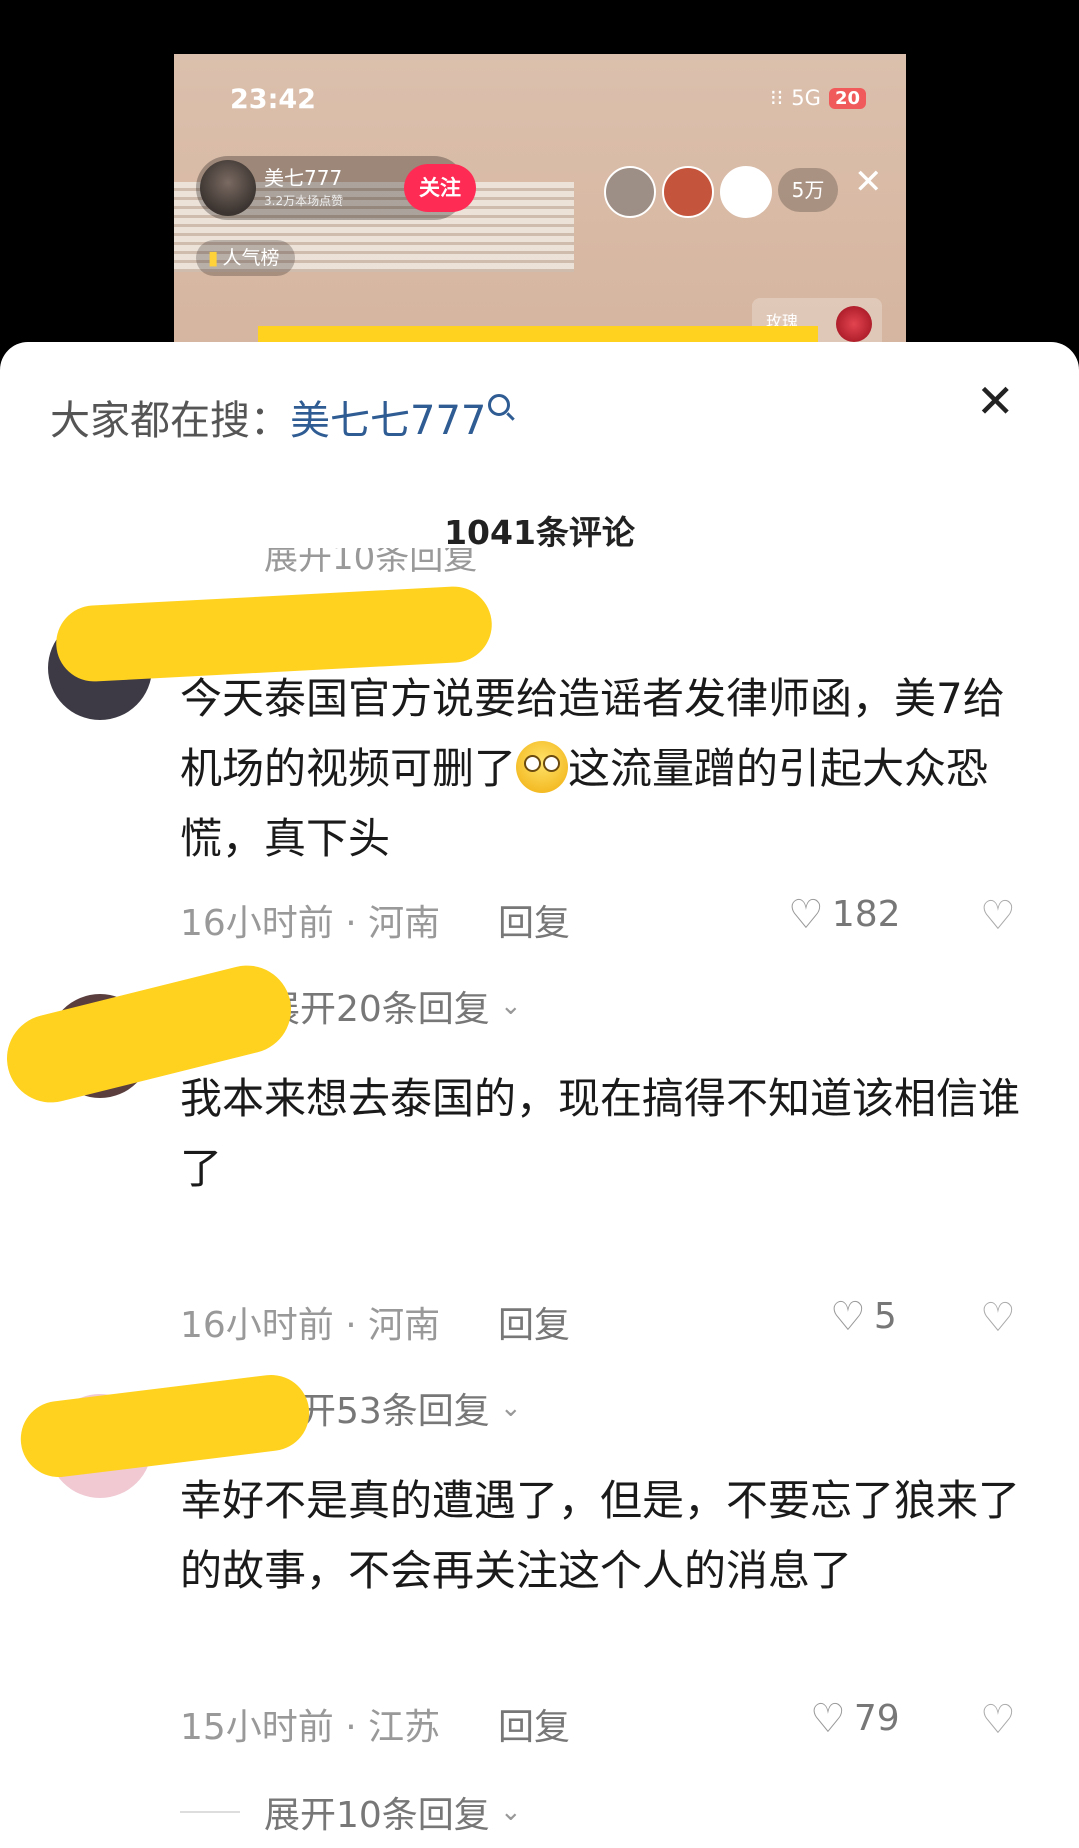 The image size is (1079, 1848). What do you see at coordinates (228, 188) in the screenshot?
I see `host-avatar` at bounding box center [228, 188].